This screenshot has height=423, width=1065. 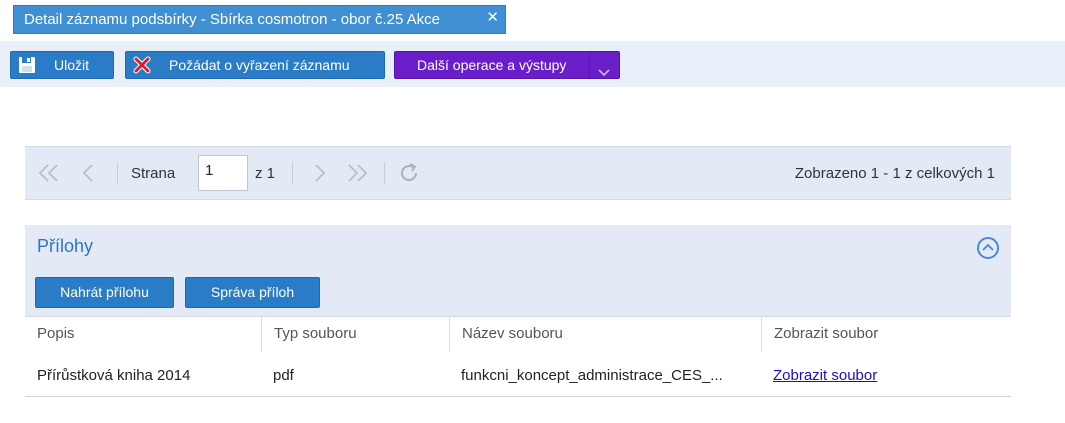 I want to click on column-header-show-file: Zobrazit soubor, so click(x=886, y=334).